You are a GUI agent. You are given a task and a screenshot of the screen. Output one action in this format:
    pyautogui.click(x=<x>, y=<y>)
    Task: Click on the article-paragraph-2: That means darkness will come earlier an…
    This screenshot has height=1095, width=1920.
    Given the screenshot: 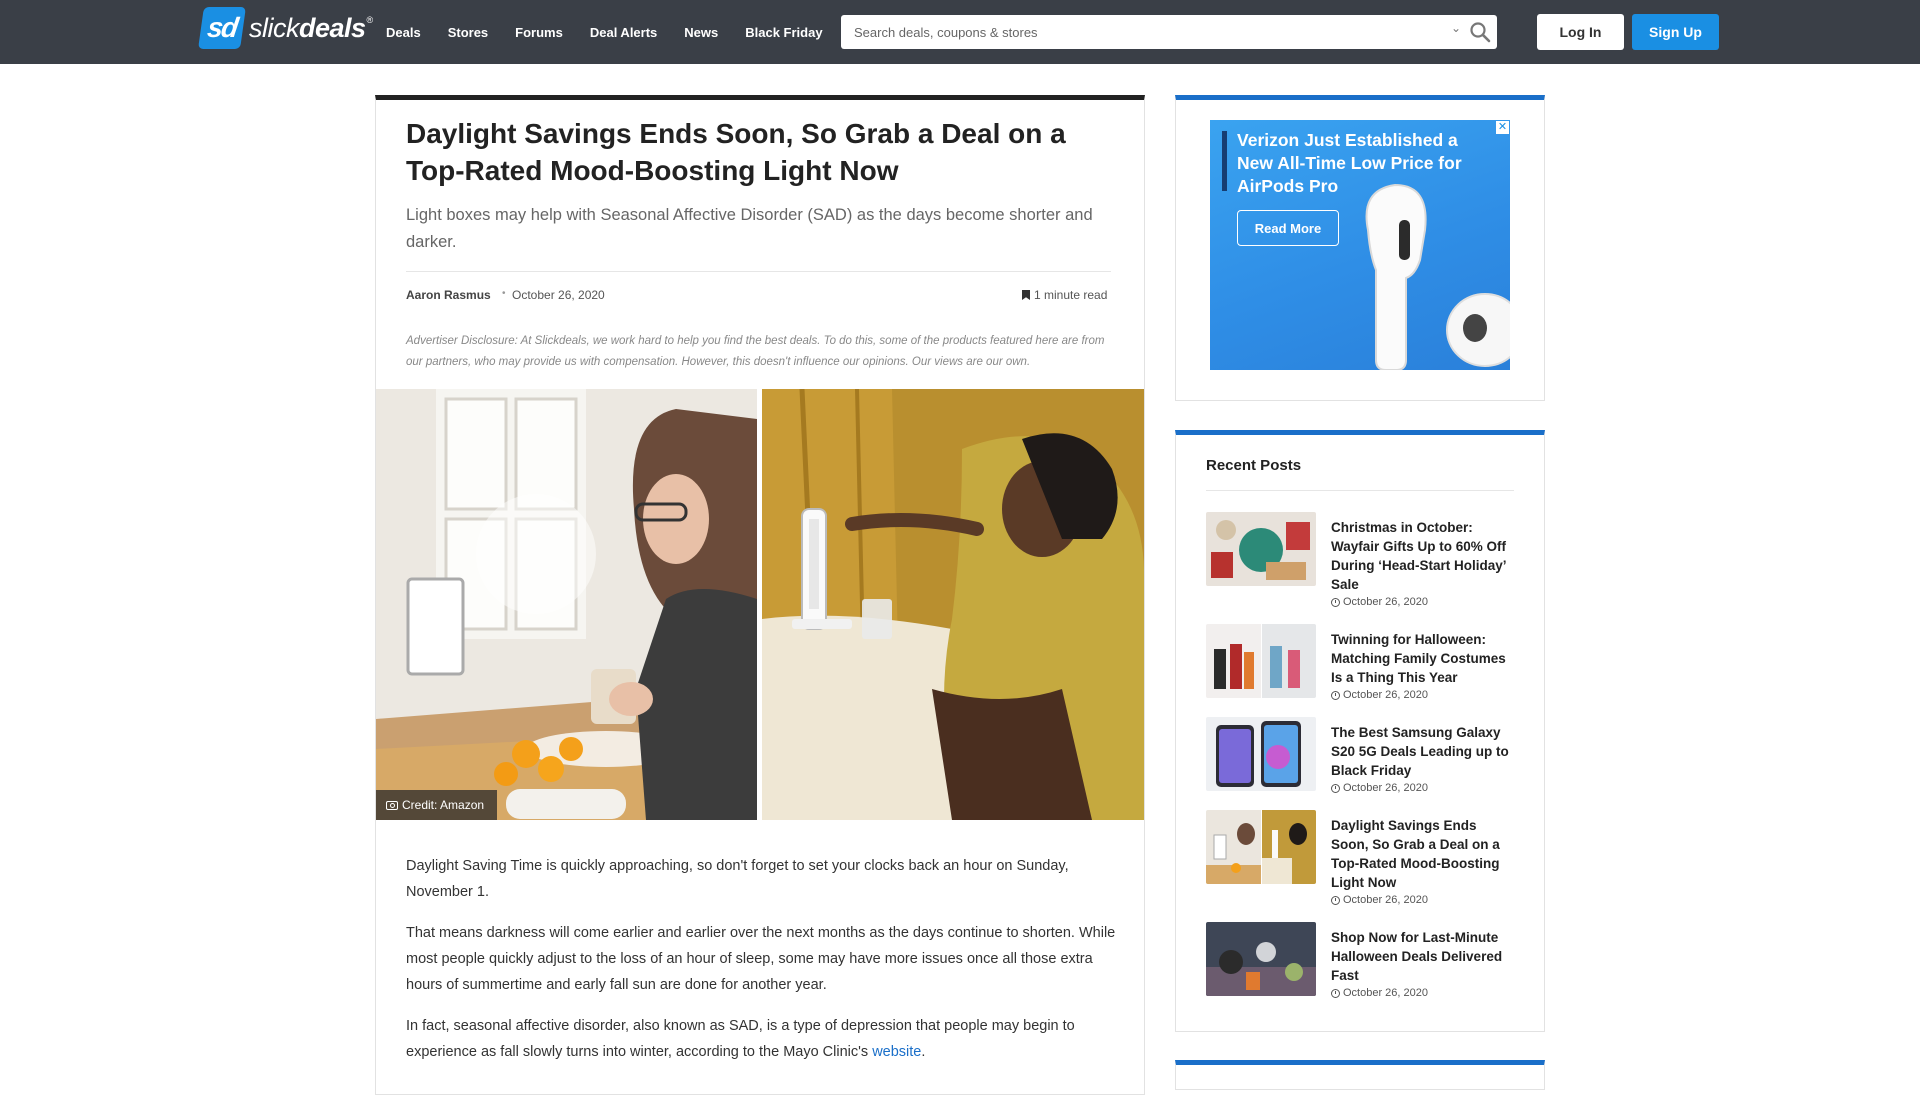 What is the action you would take?
    pyautogui.click(x=761, y=959)
    